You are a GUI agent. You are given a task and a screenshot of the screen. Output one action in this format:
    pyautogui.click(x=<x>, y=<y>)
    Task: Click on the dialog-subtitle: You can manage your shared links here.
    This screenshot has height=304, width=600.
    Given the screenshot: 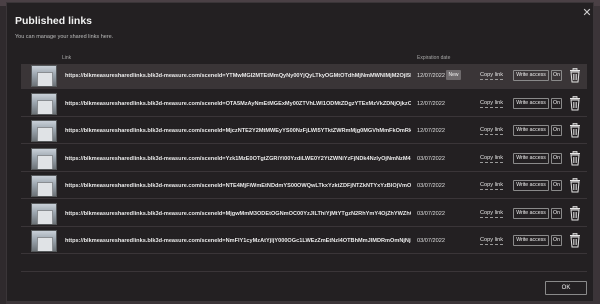 What is the action you would take?
    pyautogui.click(x=64, y=37)
    